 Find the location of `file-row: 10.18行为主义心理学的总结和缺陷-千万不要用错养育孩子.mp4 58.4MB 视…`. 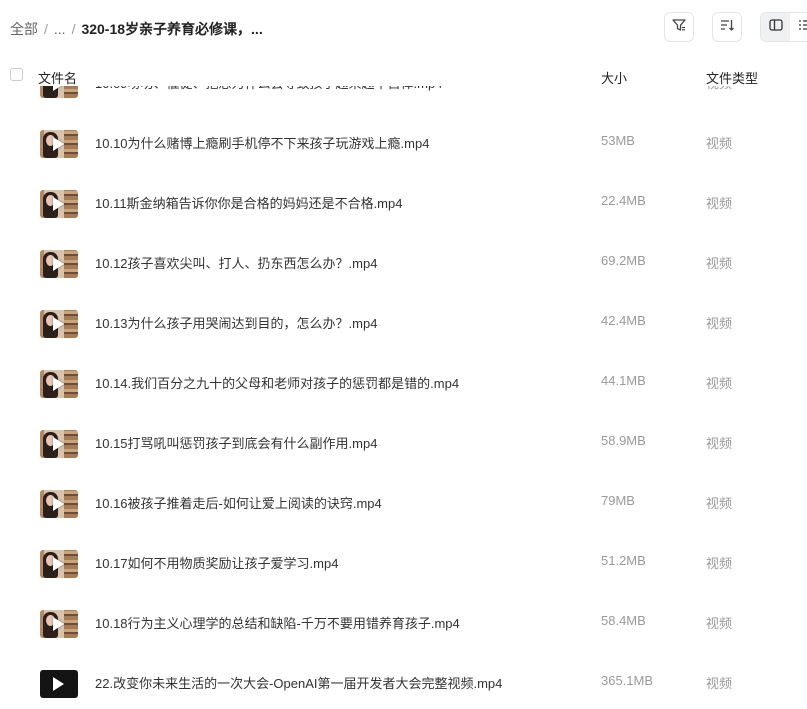

file-row: 10.18行为主义心理学的总结和缺陷-千万不要用错养育孩子.mp4 58.4MB 视… is located at coordinates (403, 637).